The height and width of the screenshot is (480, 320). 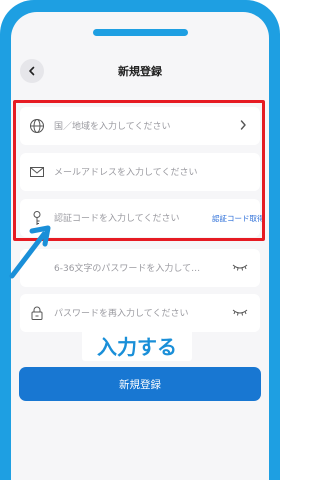 I want to click on register-button: 新規登録, so click(x=140, y=384).